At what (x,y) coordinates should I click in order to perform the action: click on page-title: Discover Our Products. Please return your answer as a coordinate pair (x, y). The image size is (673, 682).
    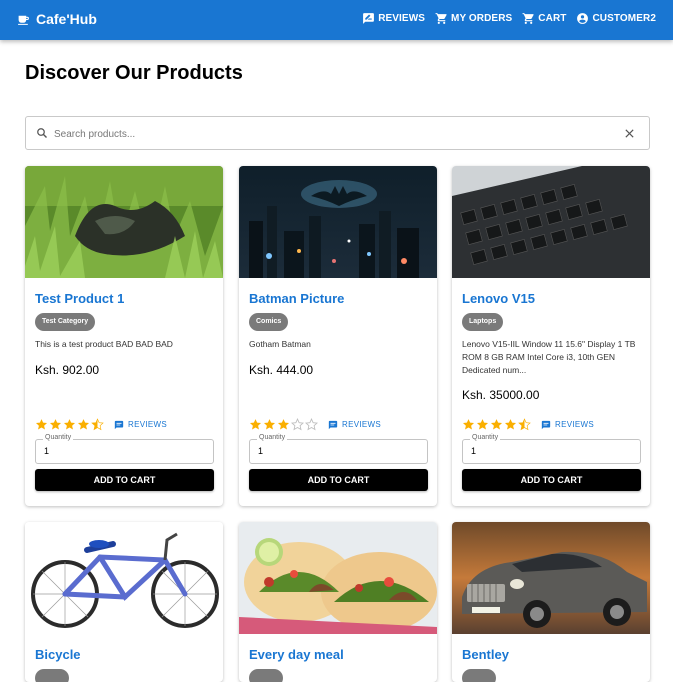
    Looking at the image, I should click on (134, 73).